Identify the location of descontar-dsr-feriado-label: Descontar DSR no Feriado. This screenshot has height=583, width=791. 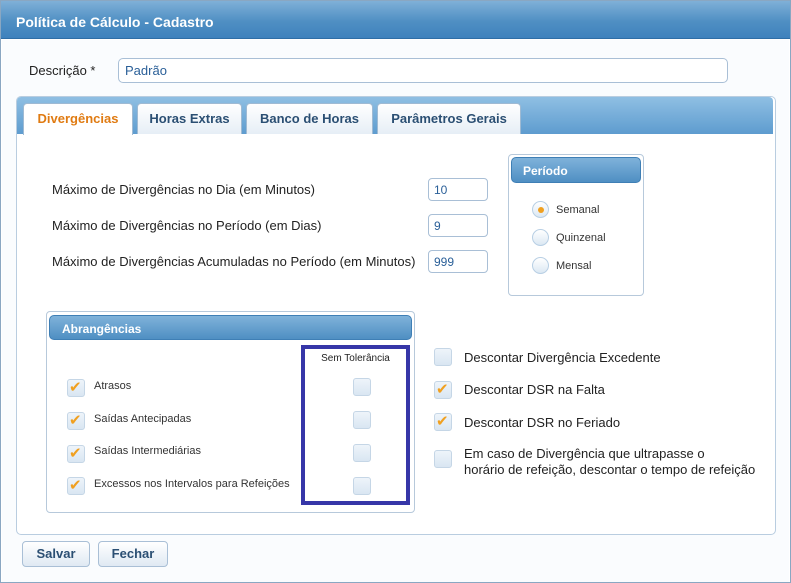
(542, 422).